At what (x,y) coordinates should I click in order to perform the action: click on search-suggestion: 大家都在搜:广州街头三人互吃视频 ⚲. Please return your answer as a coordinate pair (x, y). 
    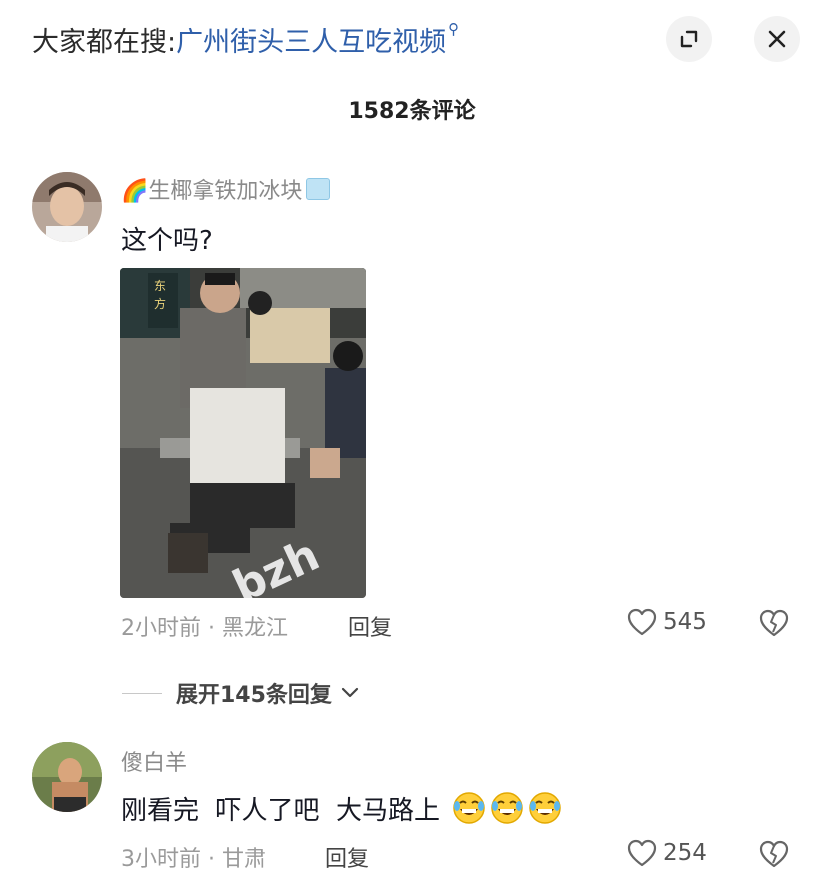
    Looking at the image, I should click on (245, 39).